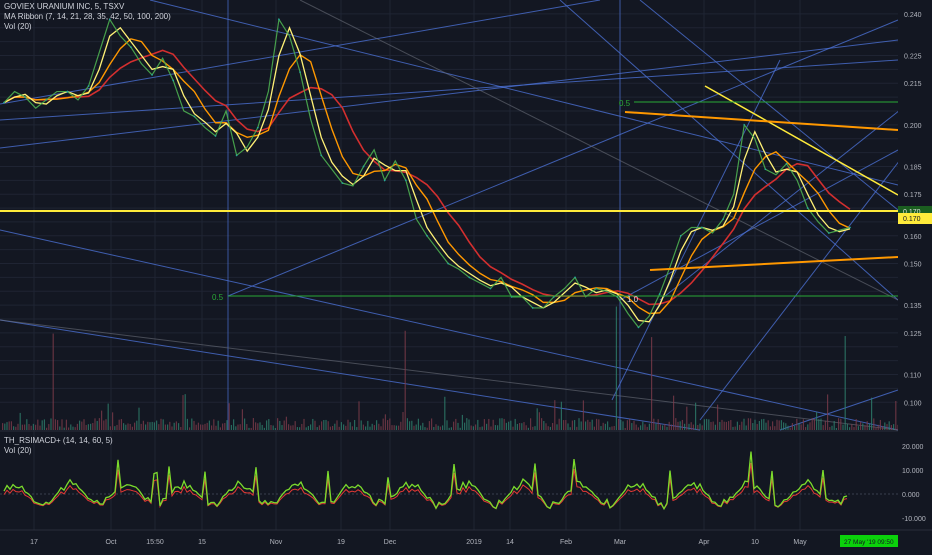  What do you see at coordinates (913, 126) in the screenshot?
I see `price-tick-label: 0.200` at bounding box center [913, 126].